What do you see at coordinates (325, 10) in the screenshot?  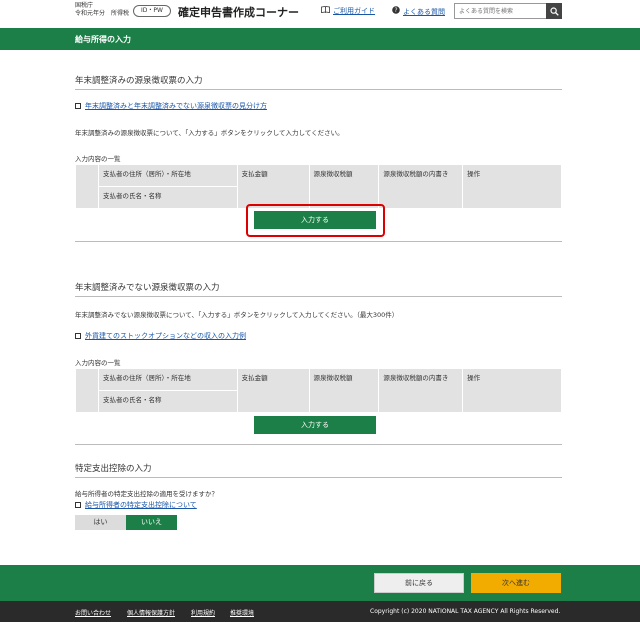 I see `book-icon` at bounding box center [325, 10].